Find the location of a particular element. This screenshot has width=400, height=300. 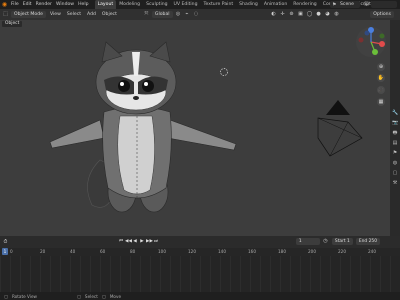

view-layer-selector is located at coordinates (384, 4).